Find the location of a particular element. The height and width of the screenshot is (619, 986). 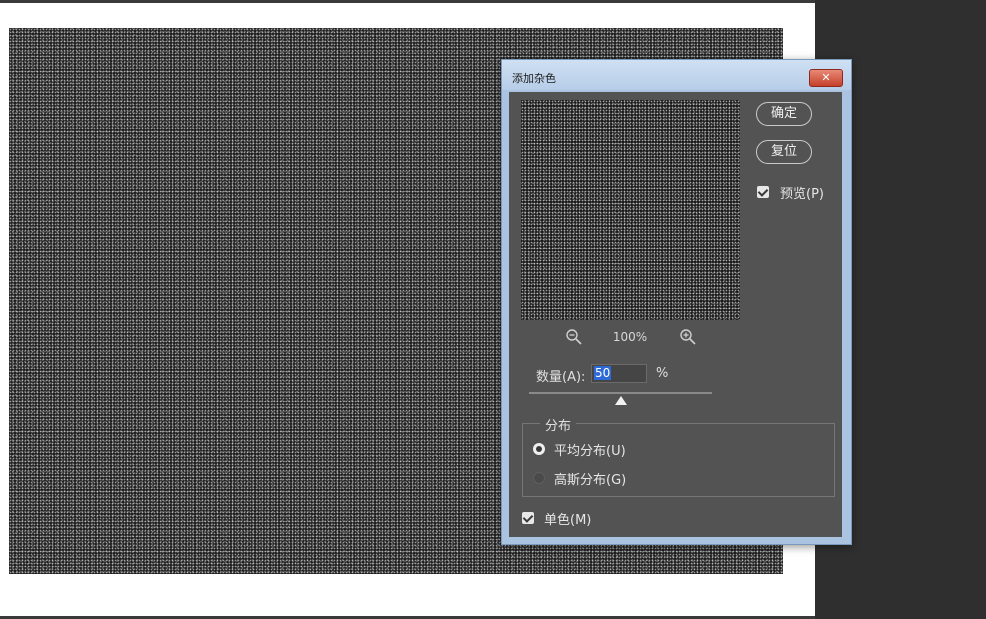

top-strip is located at coordinates (407, 1).